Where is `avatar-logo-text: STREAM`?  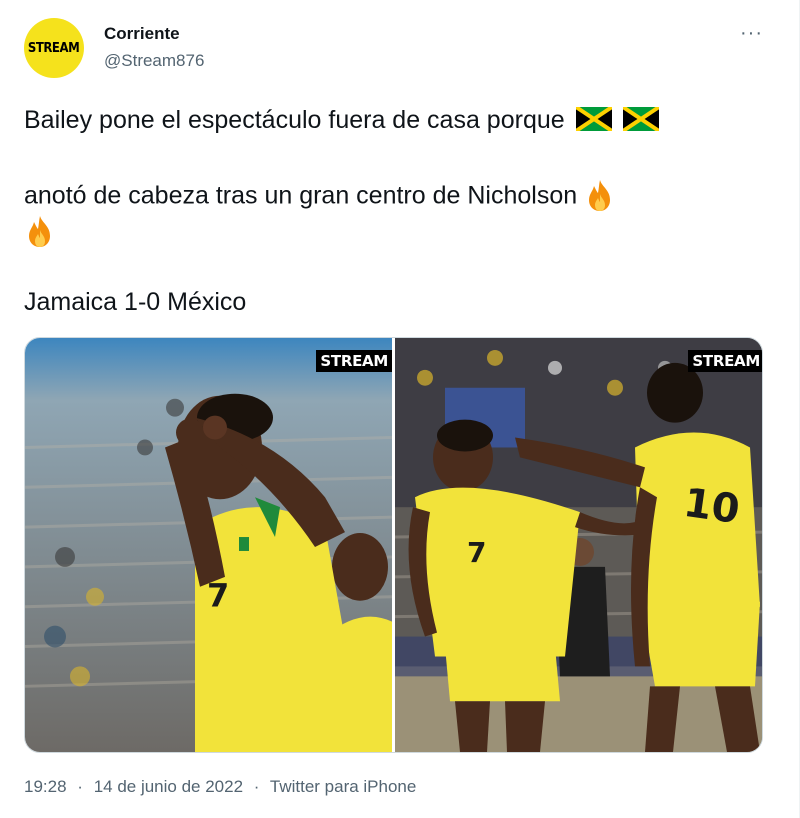 avatar-logo-text: STREAM is located at coordinates (54, 48).